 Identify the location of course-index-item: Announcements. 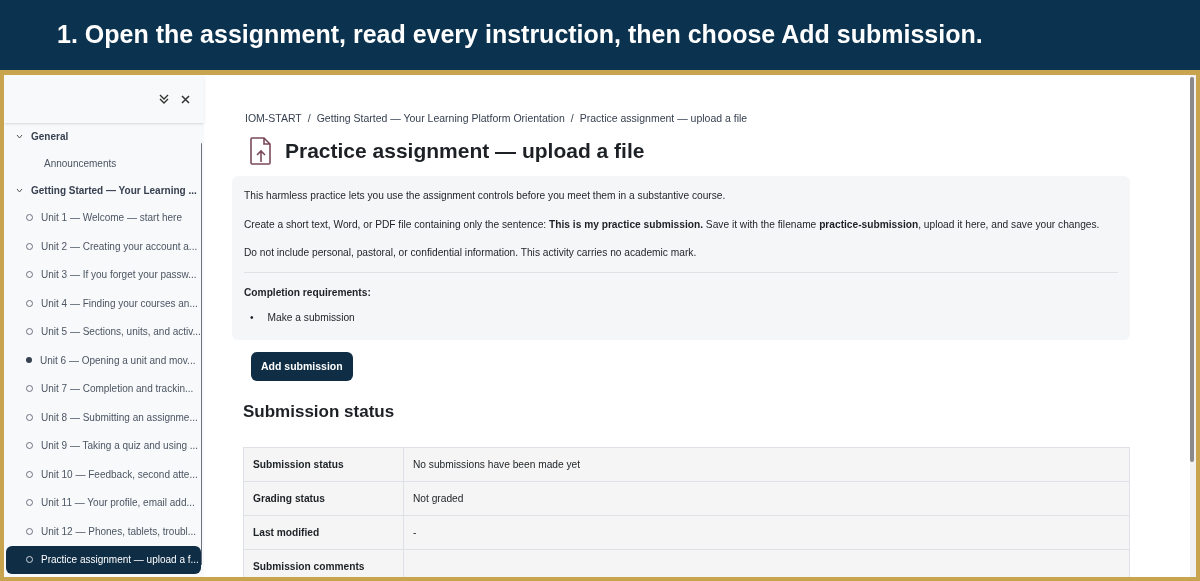
(103, 163).